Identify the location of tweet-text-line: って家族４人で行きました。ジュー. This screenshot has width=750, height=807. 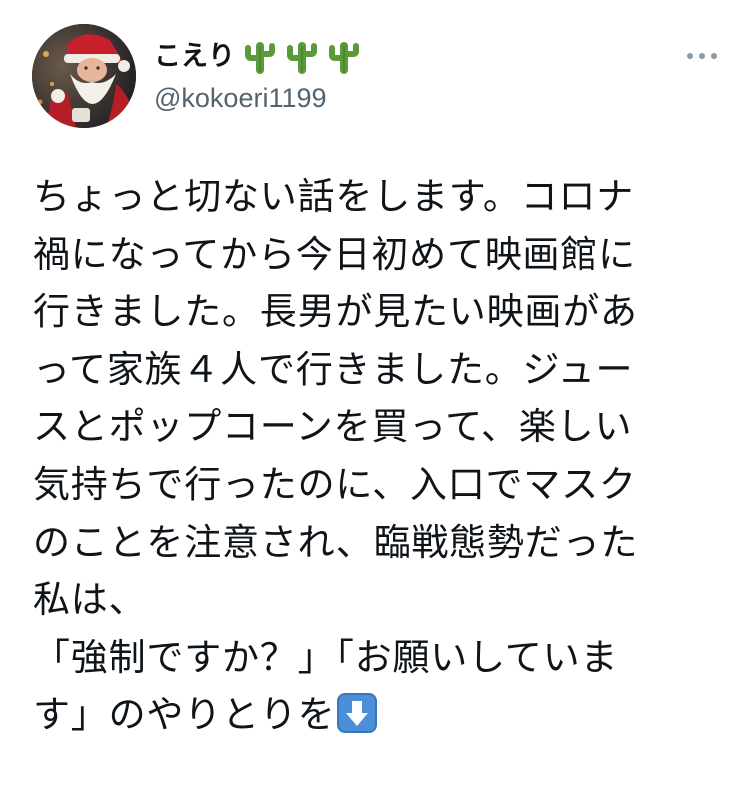
(333, 369).